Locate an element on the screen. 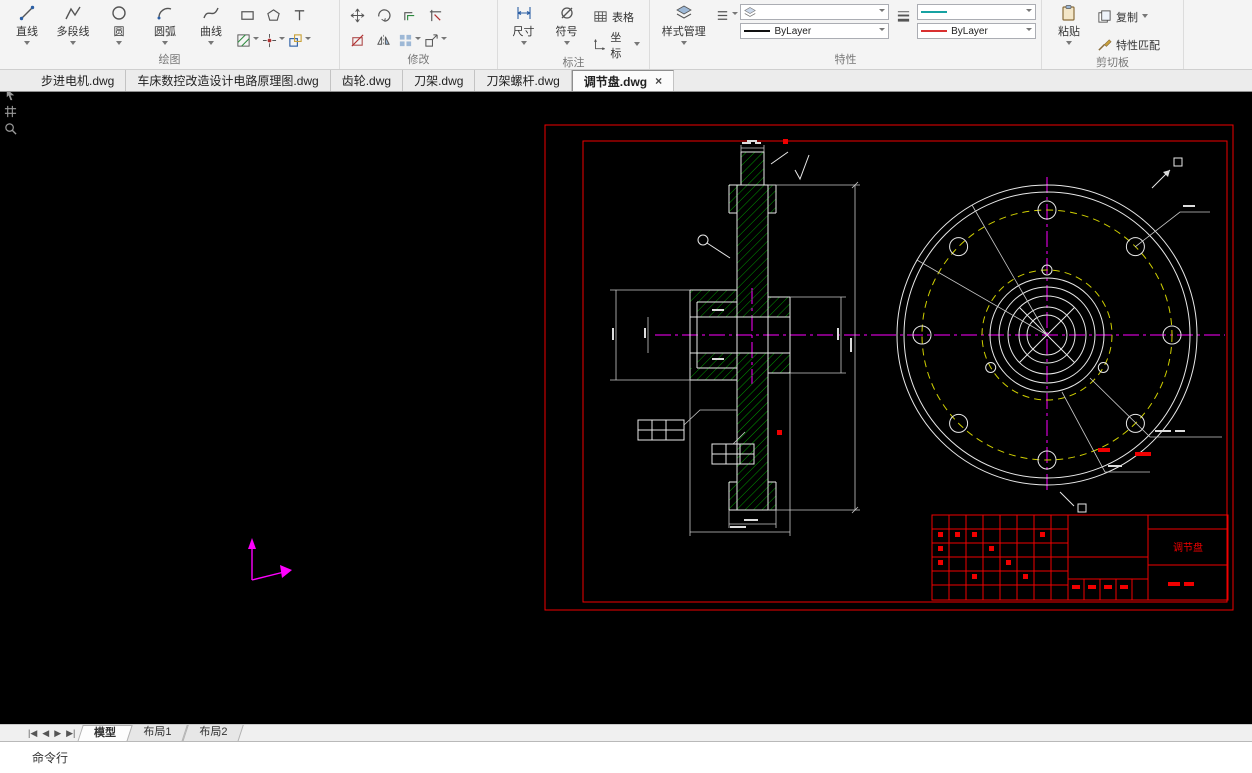  arc-button-label: 圆弧 is located at coordinates (165, 32).